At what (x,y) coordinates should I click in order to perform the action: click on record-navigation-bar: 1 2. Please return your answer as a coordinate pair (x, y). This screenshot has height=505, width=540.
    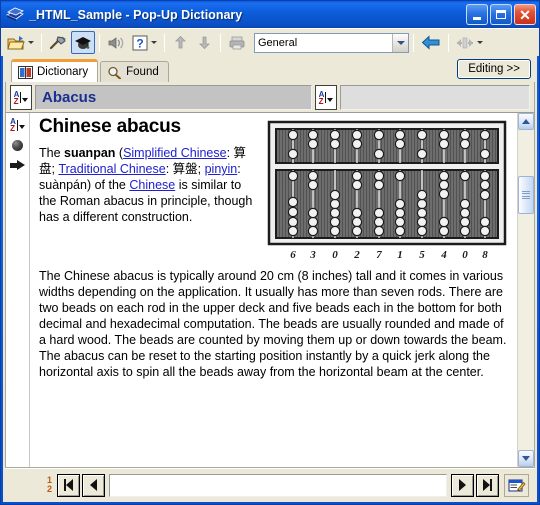
    Looking at the image, I should click on (270, 485).